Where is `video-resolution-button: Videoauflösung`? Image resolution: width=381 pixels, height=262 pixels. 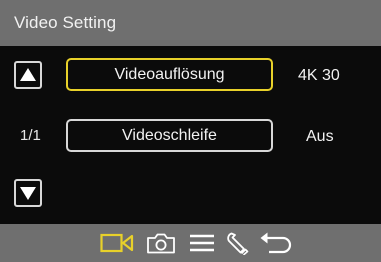
video-resolution-button: Videoauflösung is located at coordinates (169, 74).